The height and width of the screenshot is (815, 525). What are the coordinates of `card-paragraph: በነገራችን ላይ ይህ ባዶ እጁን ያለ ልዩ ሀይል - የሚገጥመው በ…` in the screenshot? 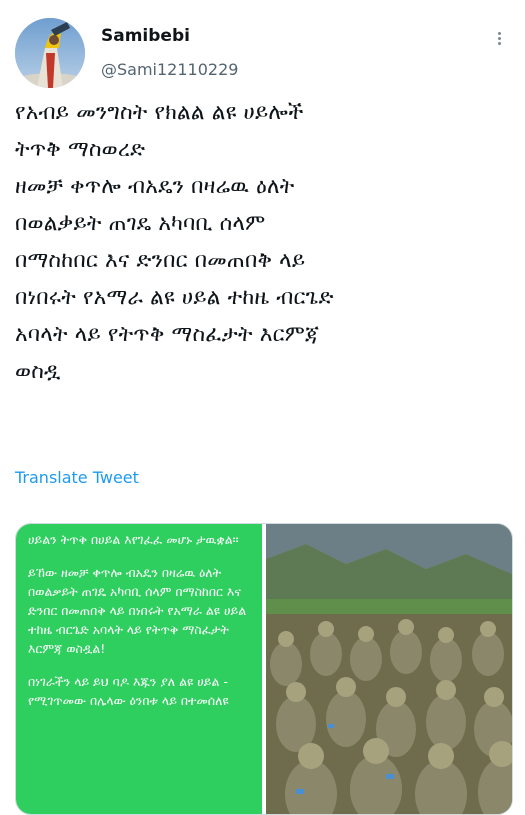 It's located at (128, 691).